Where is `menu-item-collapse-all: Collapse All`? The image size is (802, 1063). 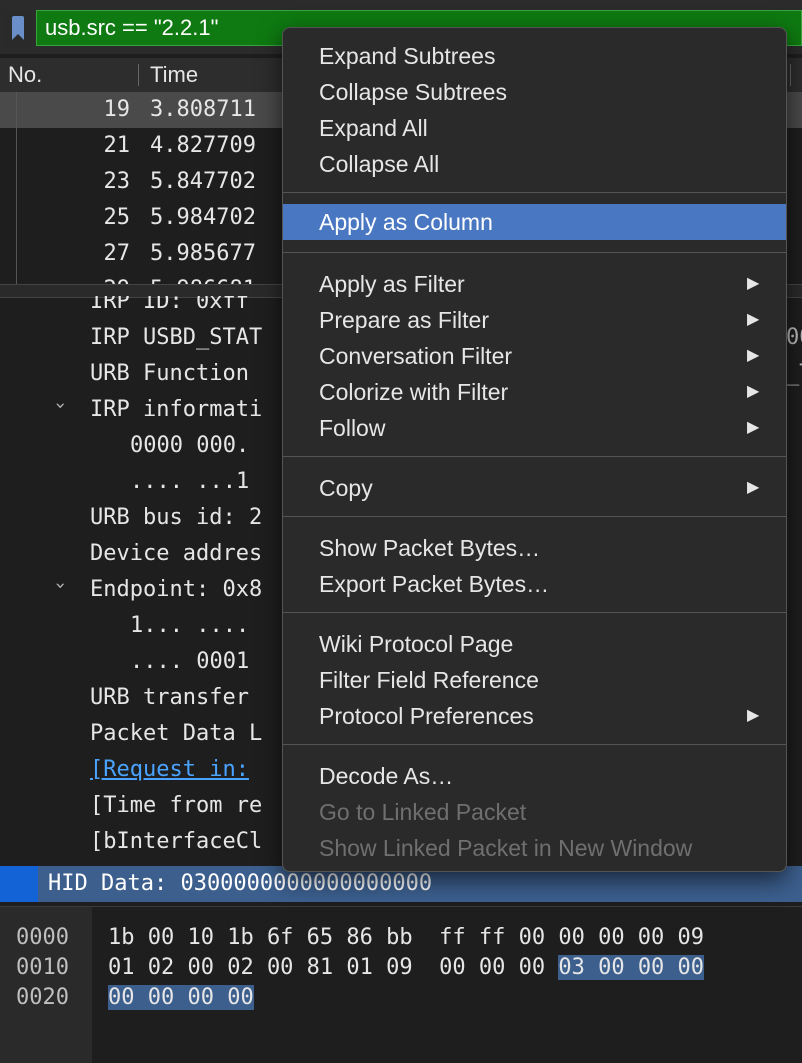 menu-item-collapse-all: Collapse All is located at coordinates (534, 164).